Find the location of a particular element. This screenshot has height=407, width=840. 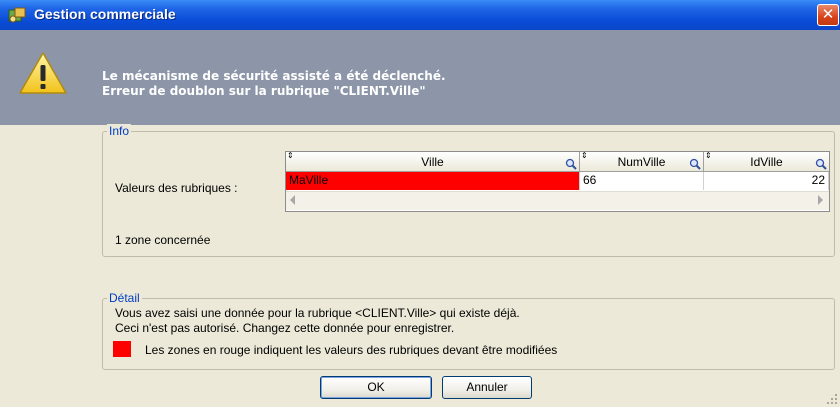

column-header-label: NumVille is located at coordinates (641, 162).